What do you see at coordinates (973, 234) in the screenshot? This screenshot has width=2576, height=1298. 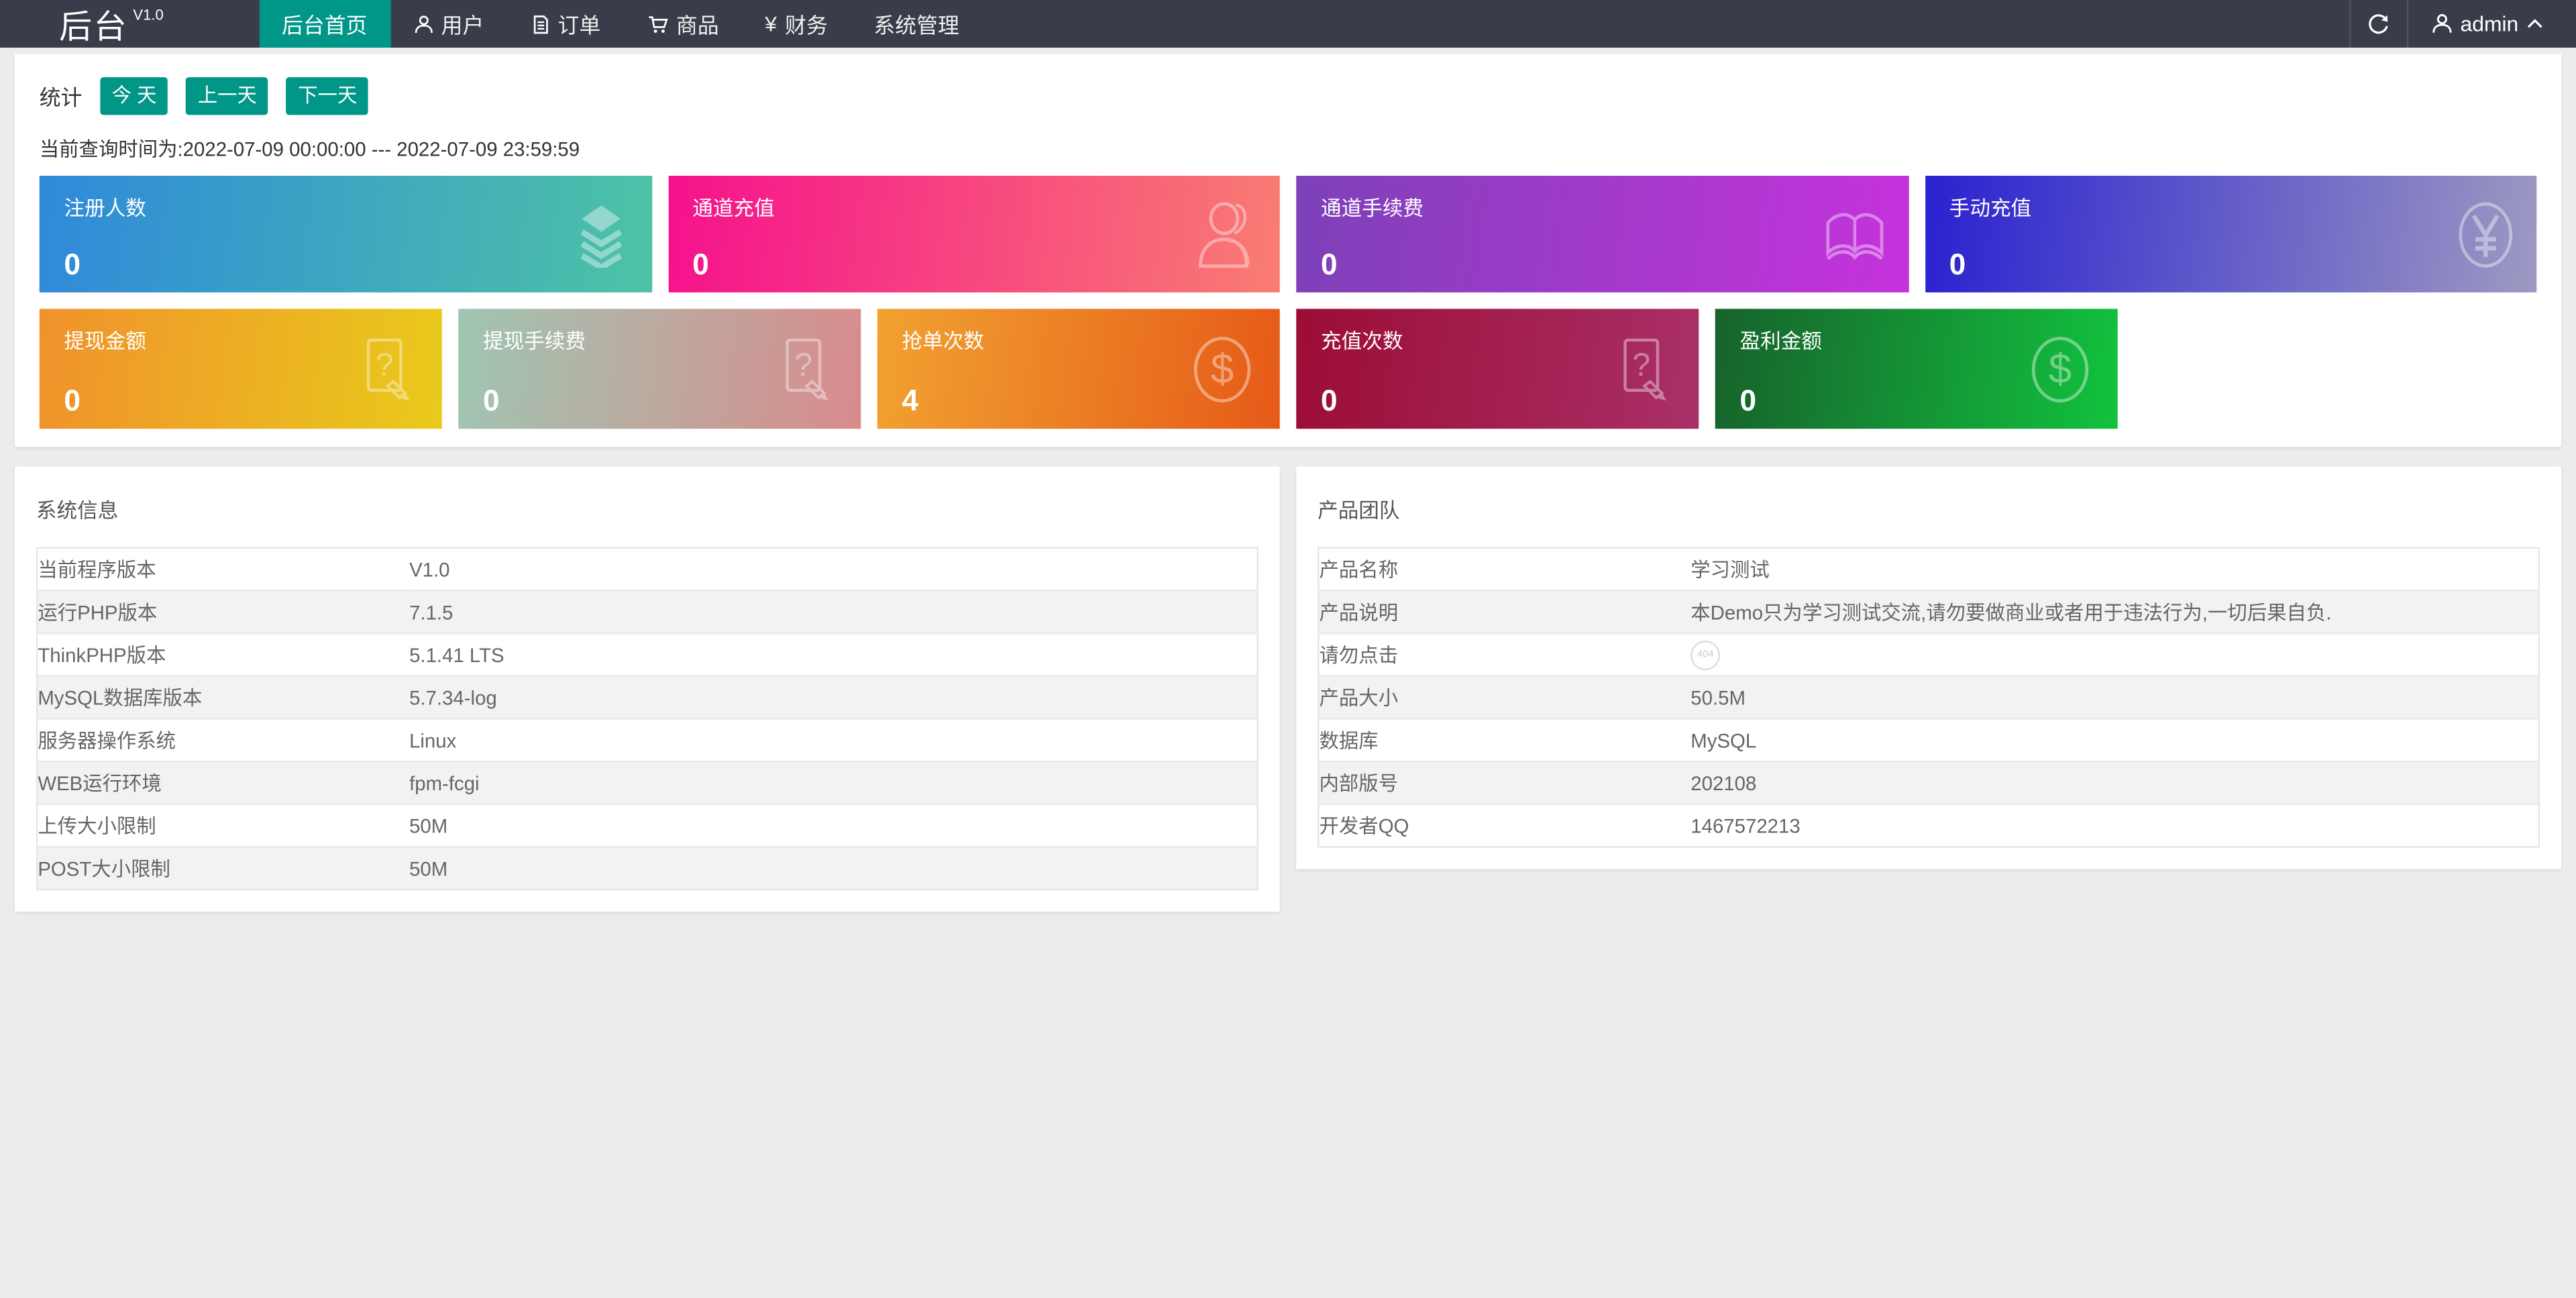 I see `stat-card-channel-recharge: 通道充值 0` at bounding box center [973, 234].